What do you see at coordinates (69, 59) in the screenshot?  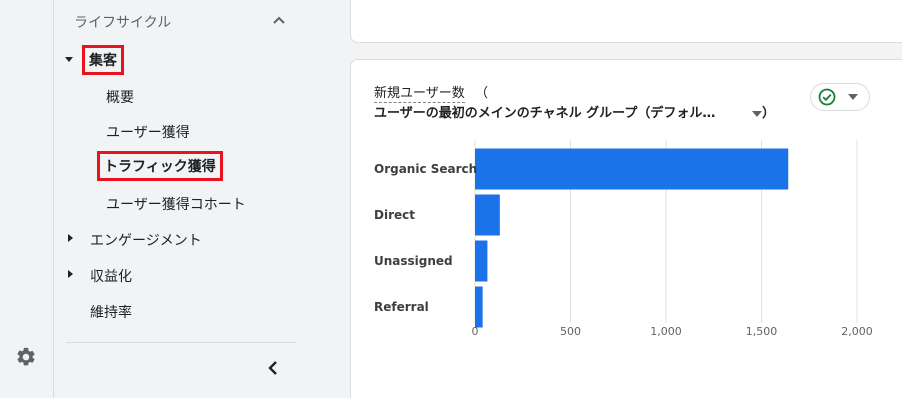 I see `caret-down-icon` at bounding box center [69, 59].